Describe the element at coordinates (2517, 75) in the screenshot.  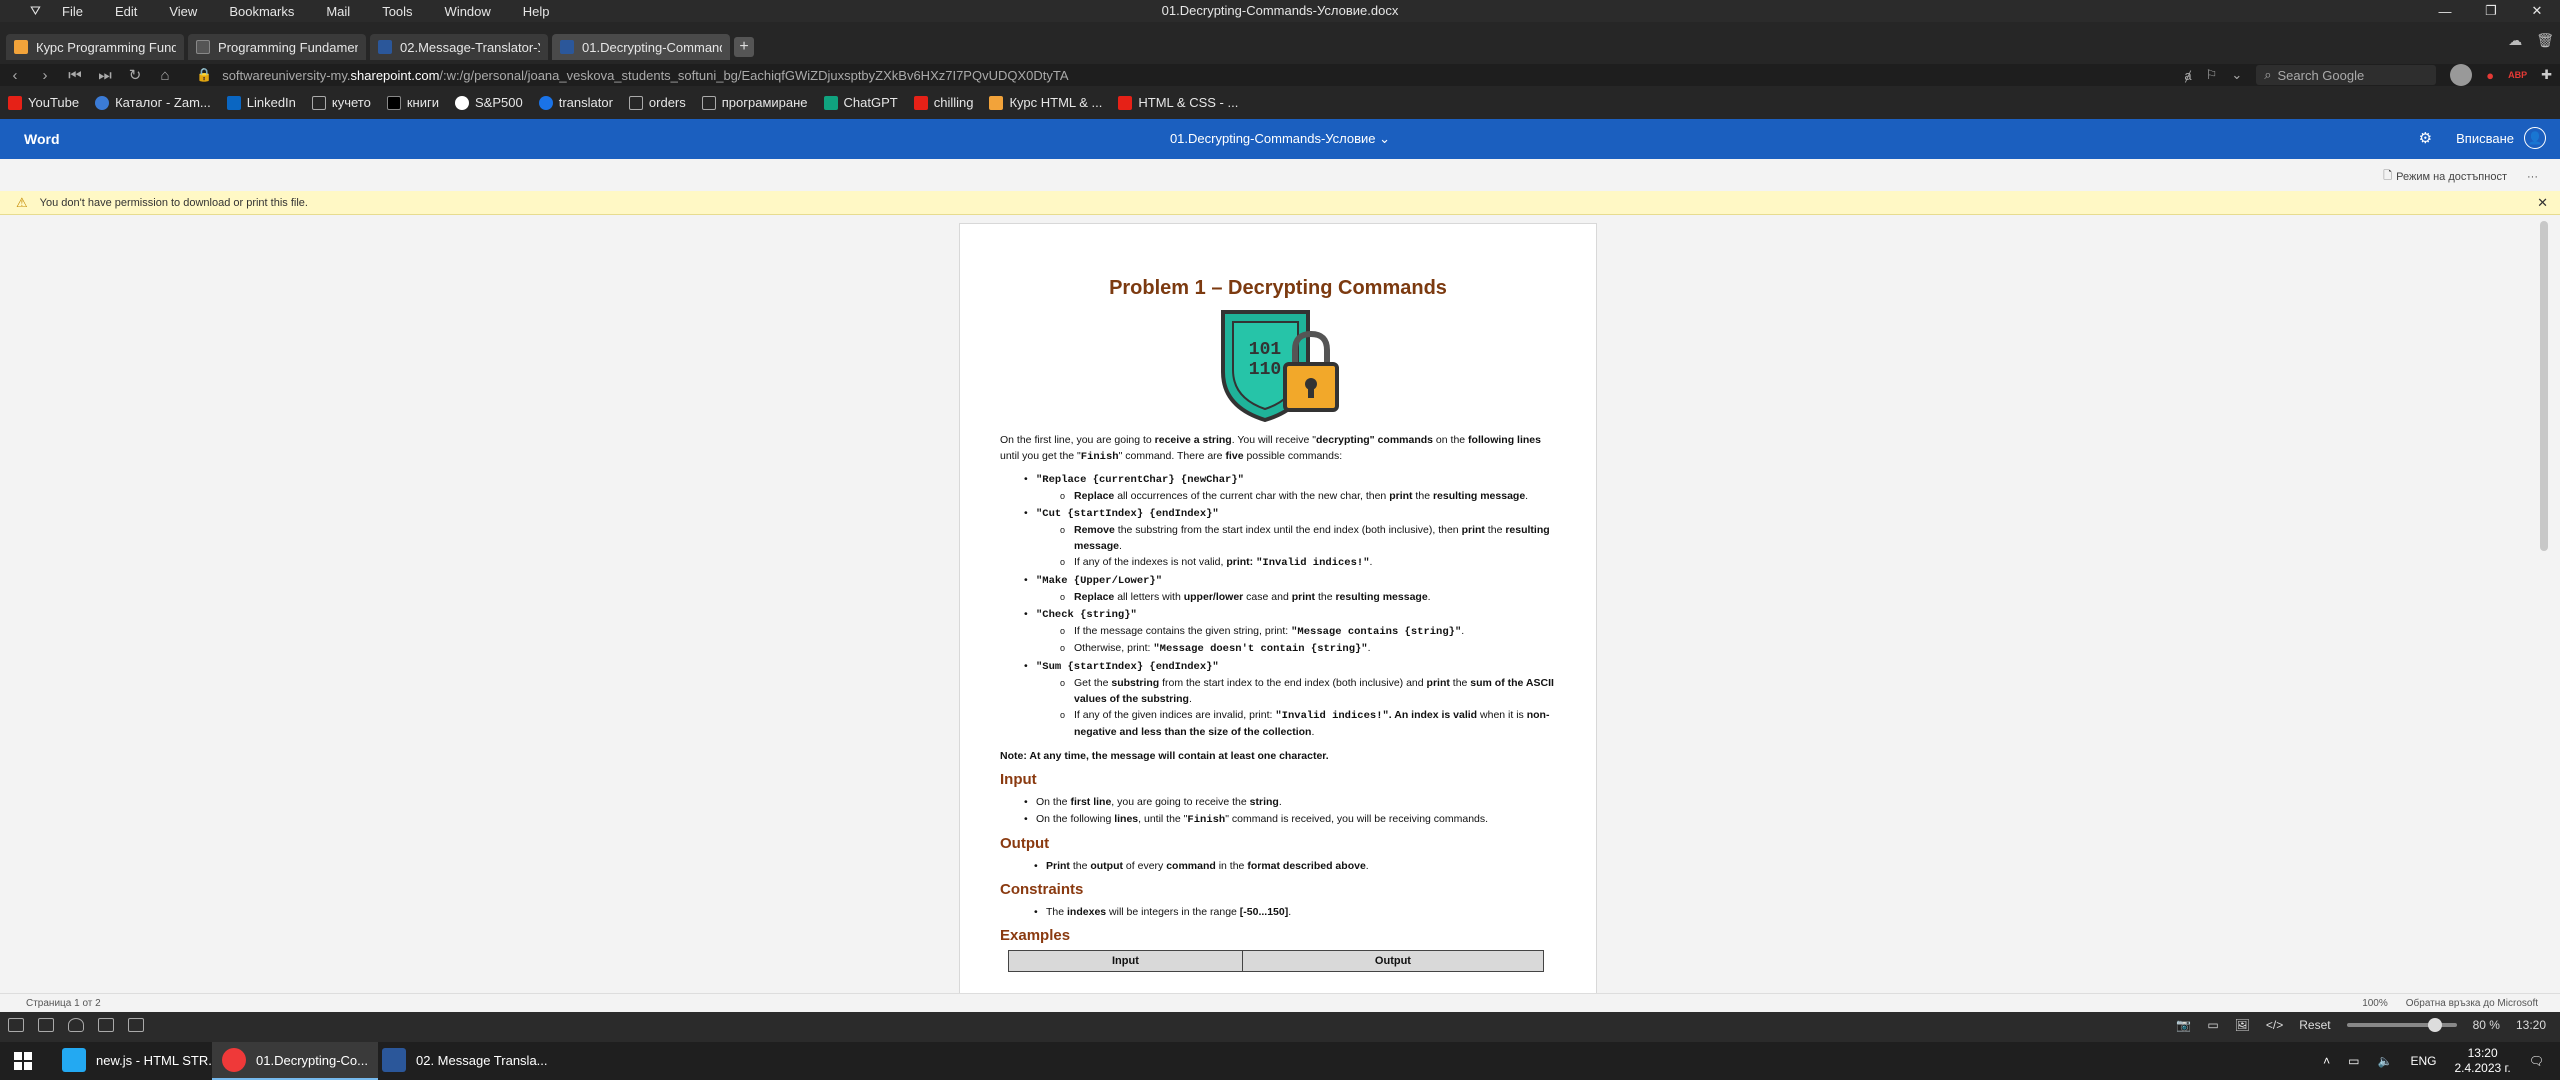
I see `adblock-icon: ABP` at that location.